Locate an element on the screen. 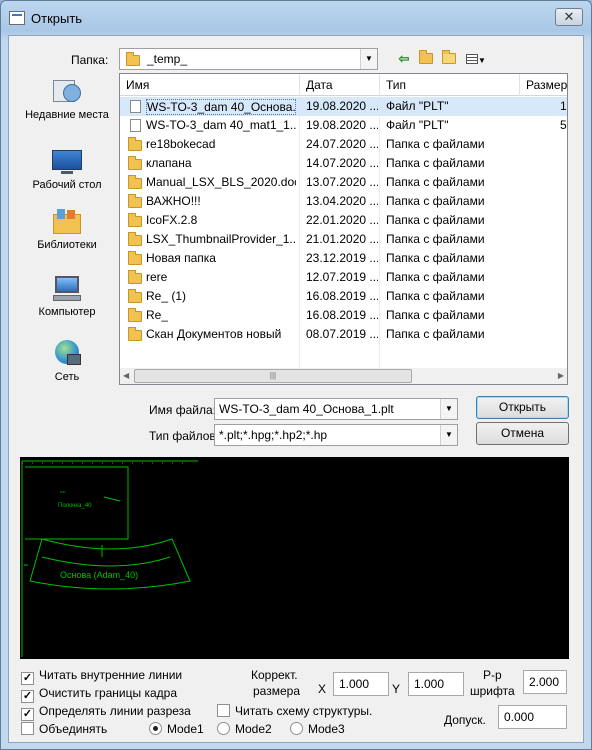 The width and height of the screenshot is (592, 750). place-recent: Недавние места is located at coordinates (67, 99).